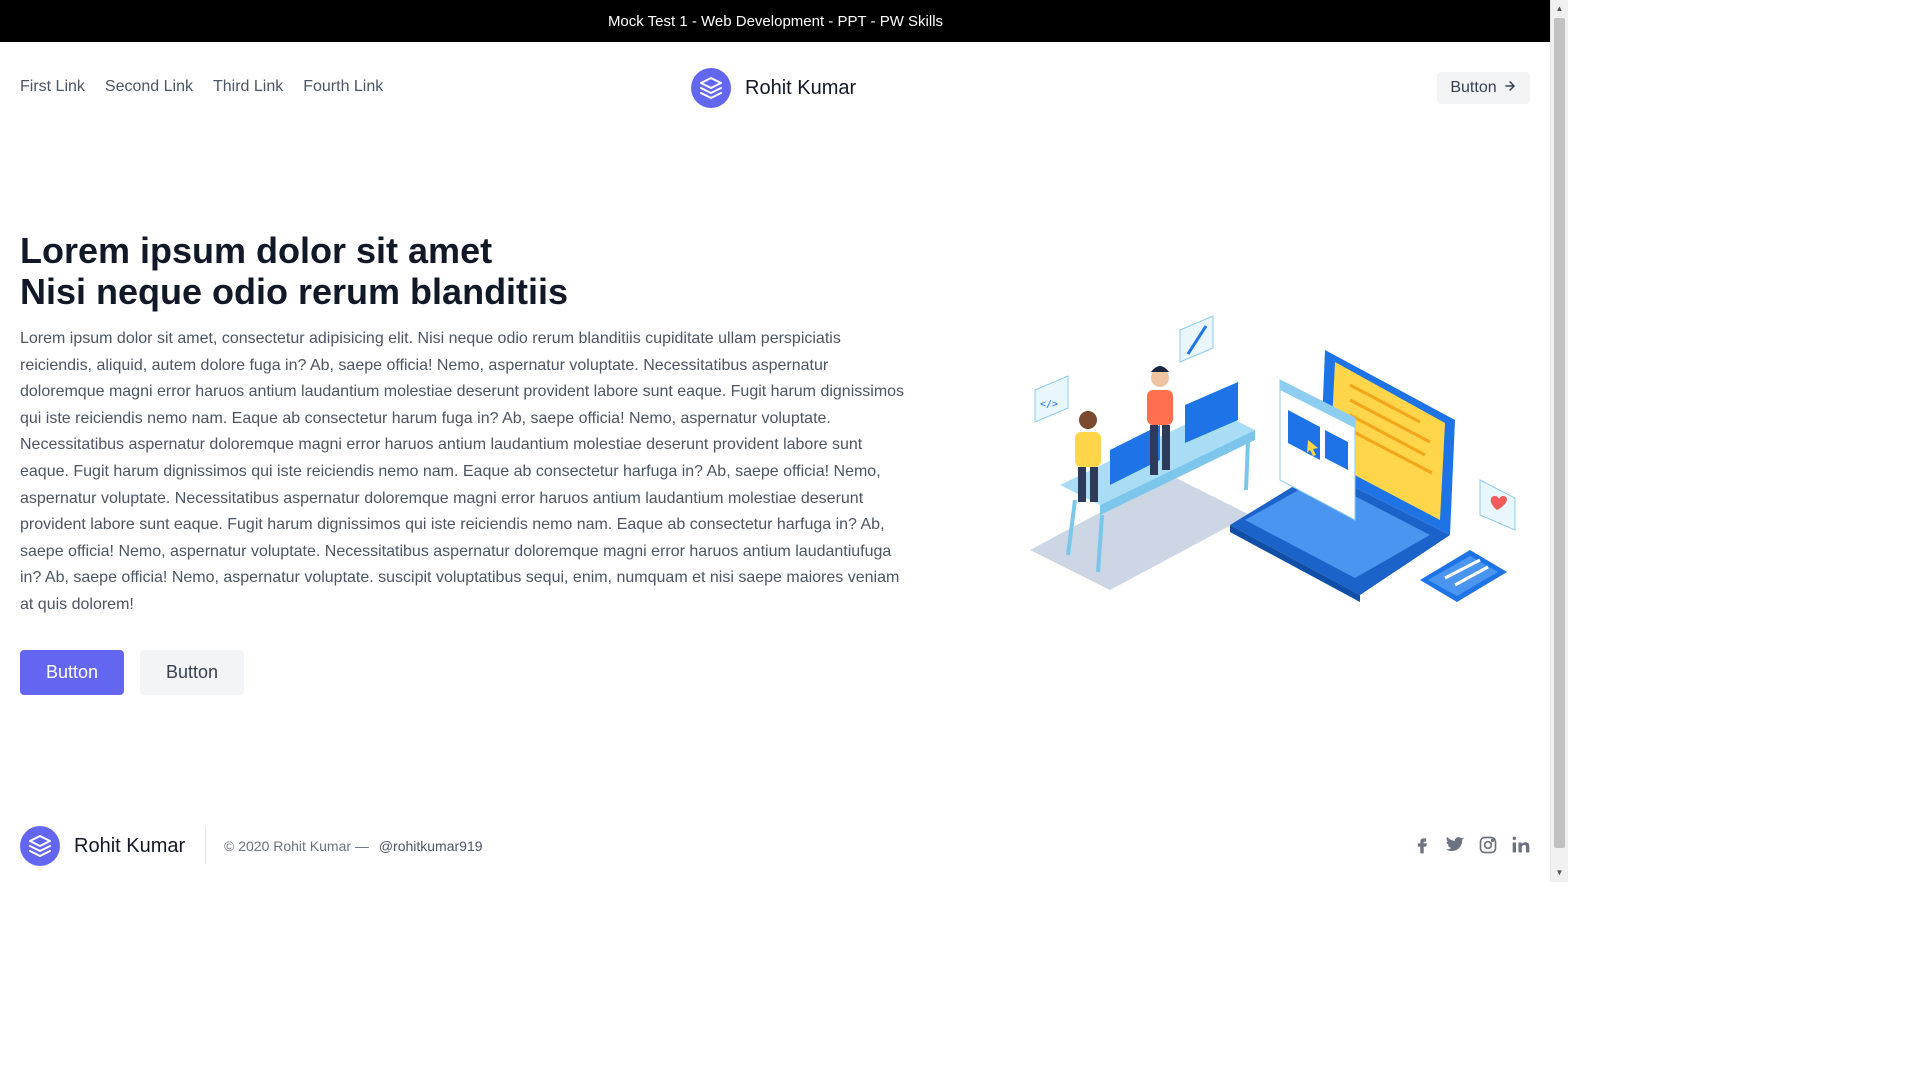 This screenshot has width=1920, height=1080. Describe the element at coordinates (1422, 845) in the screenshot. I see `facebook-icon` at that location.